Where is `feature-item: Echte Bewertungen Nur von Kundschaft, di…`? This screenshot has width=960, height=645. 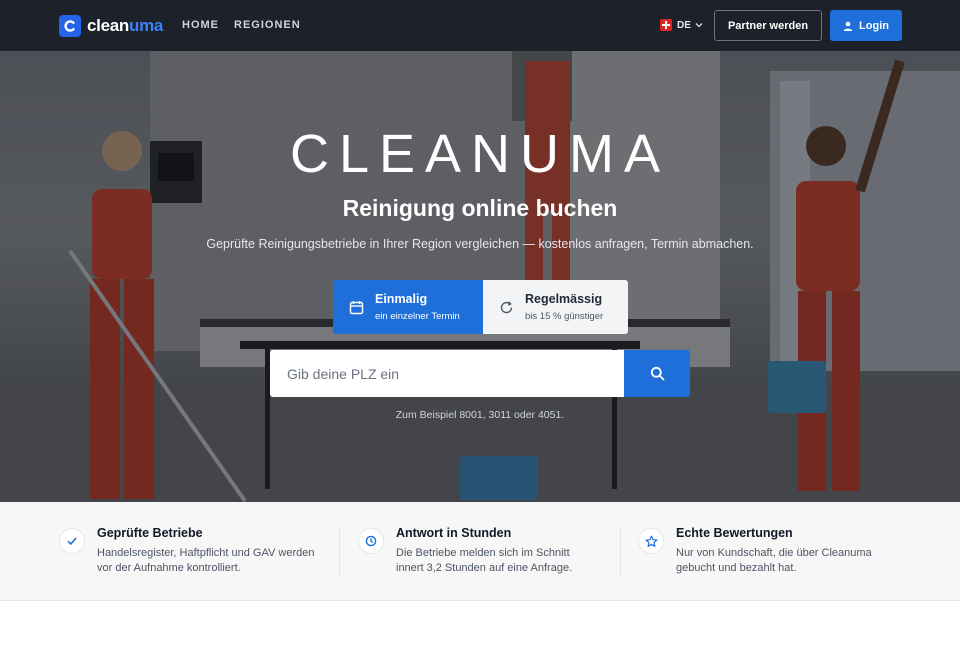
feature-item: Echte Bewertungen Nur von Kundschaft, di… is located at coordinates (771, 551).